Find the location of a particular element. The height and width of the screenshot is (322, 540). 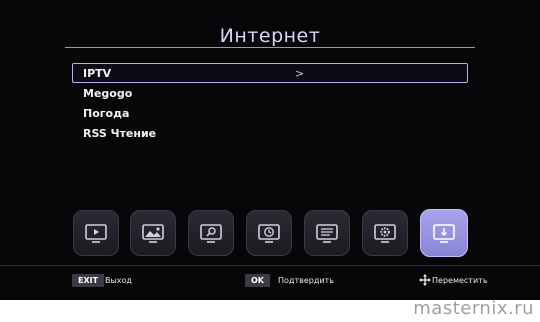

menu-item-label: RSS Чтение is located at coordinates (120, 133).